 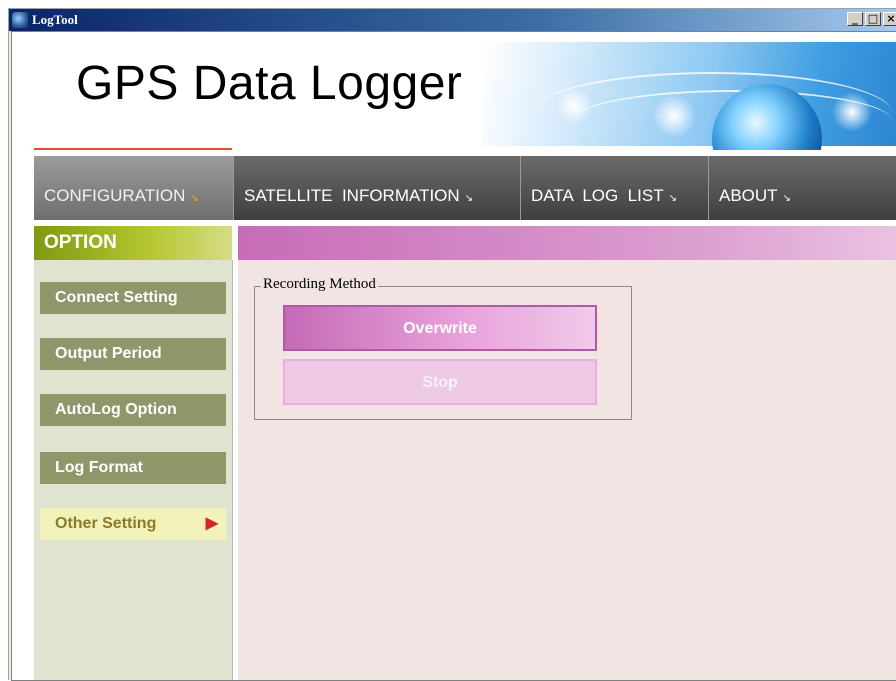 I want to click on tab-configuration: CONFIGURATION ↘, so click(x=134, y=188).